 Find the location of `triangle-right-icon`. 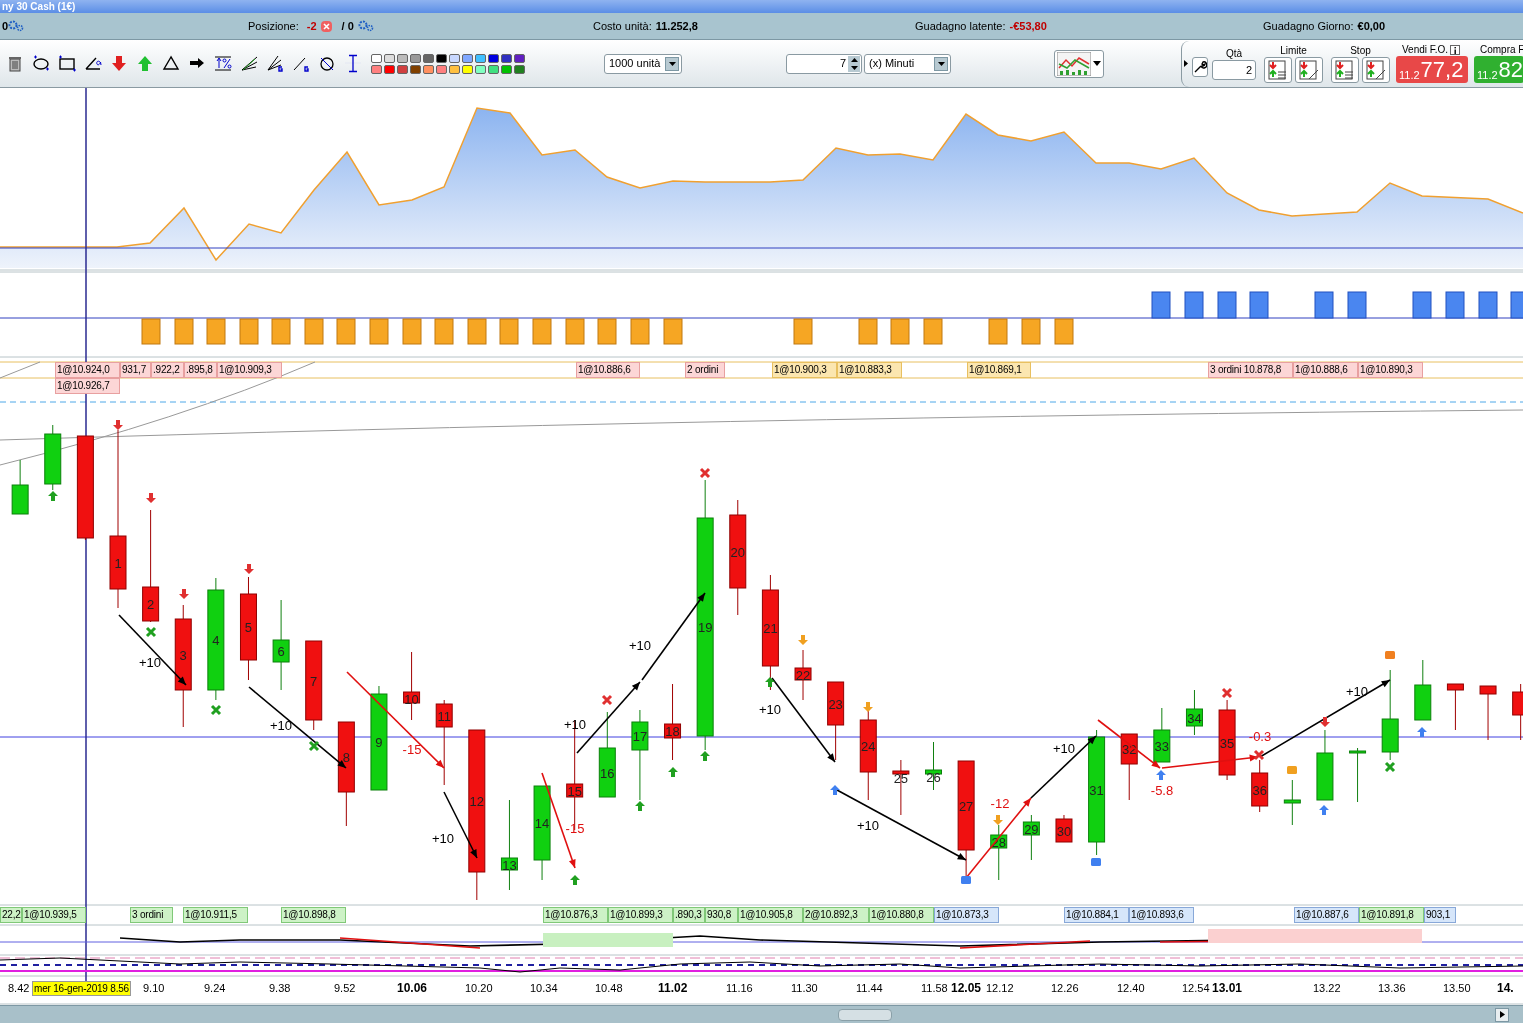

triangle-right-icon is located at coordinates (1186, 63).